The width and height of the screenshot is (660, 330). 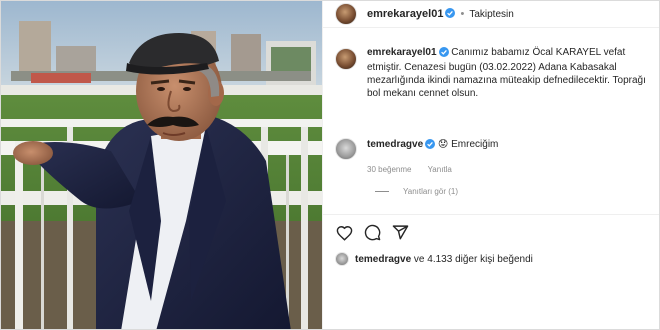 What do you see at coordinates (405, 14) in the screenshot?
I see `author-username: emrekarayel01` at bounding box center [405, 14].